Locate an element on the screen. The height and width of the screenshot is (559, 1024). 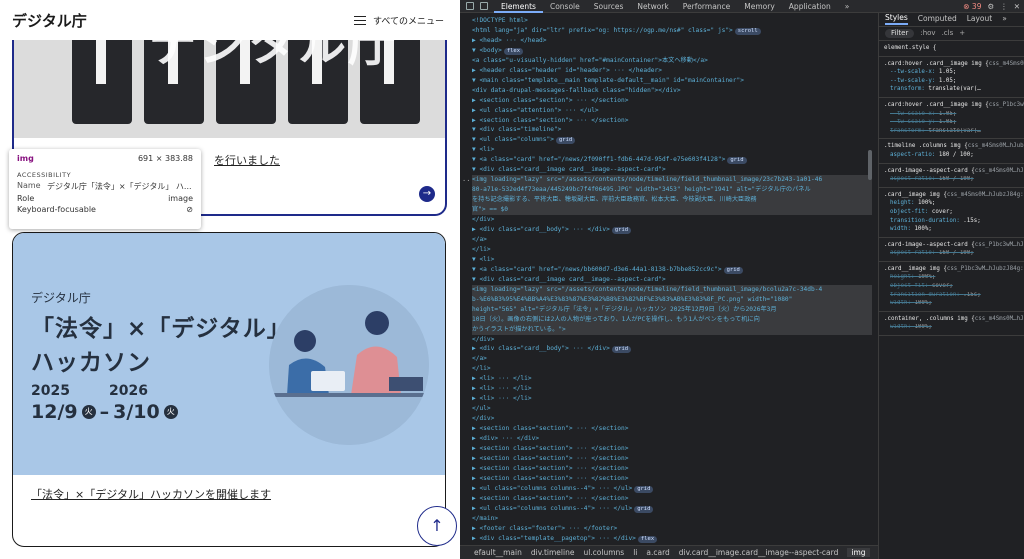
more-styles-tabs-icon: » is located at coordinates (1004, 19).